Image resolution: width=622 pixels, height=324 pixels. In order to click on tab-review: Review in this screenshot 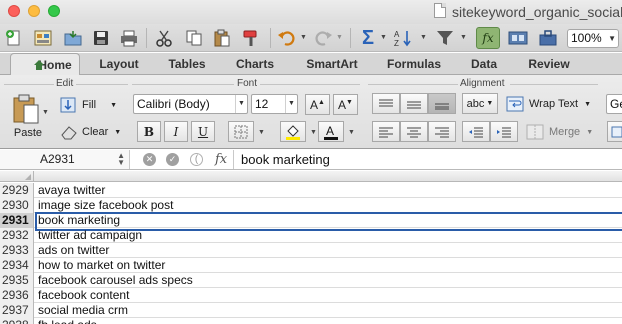, I will do `click(549, 64)`.